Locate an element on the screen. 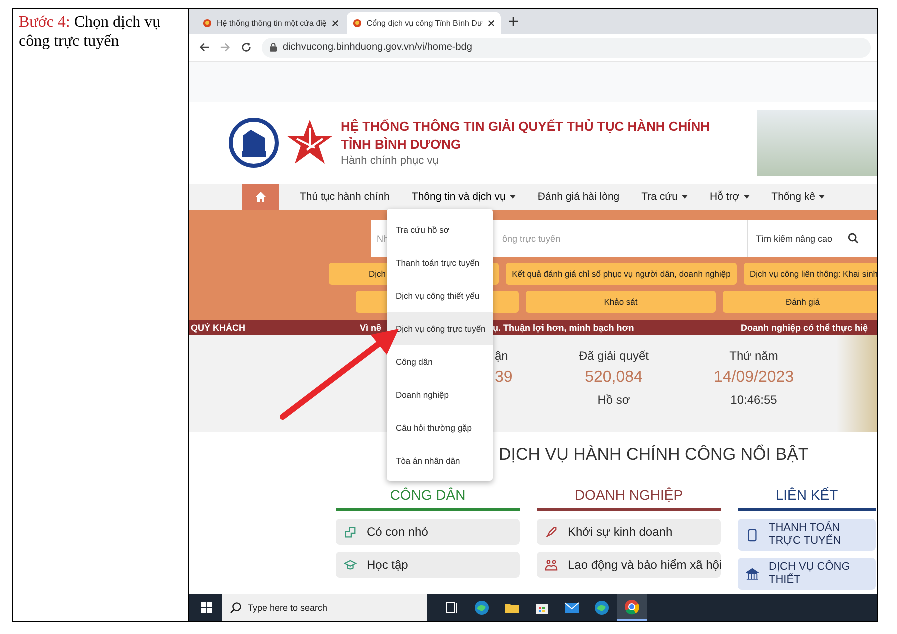  section-heading: DỊCH VỤ HÀNH CHÍNH CÔNG NỔI BẬT is located at coordinates (654, 454).